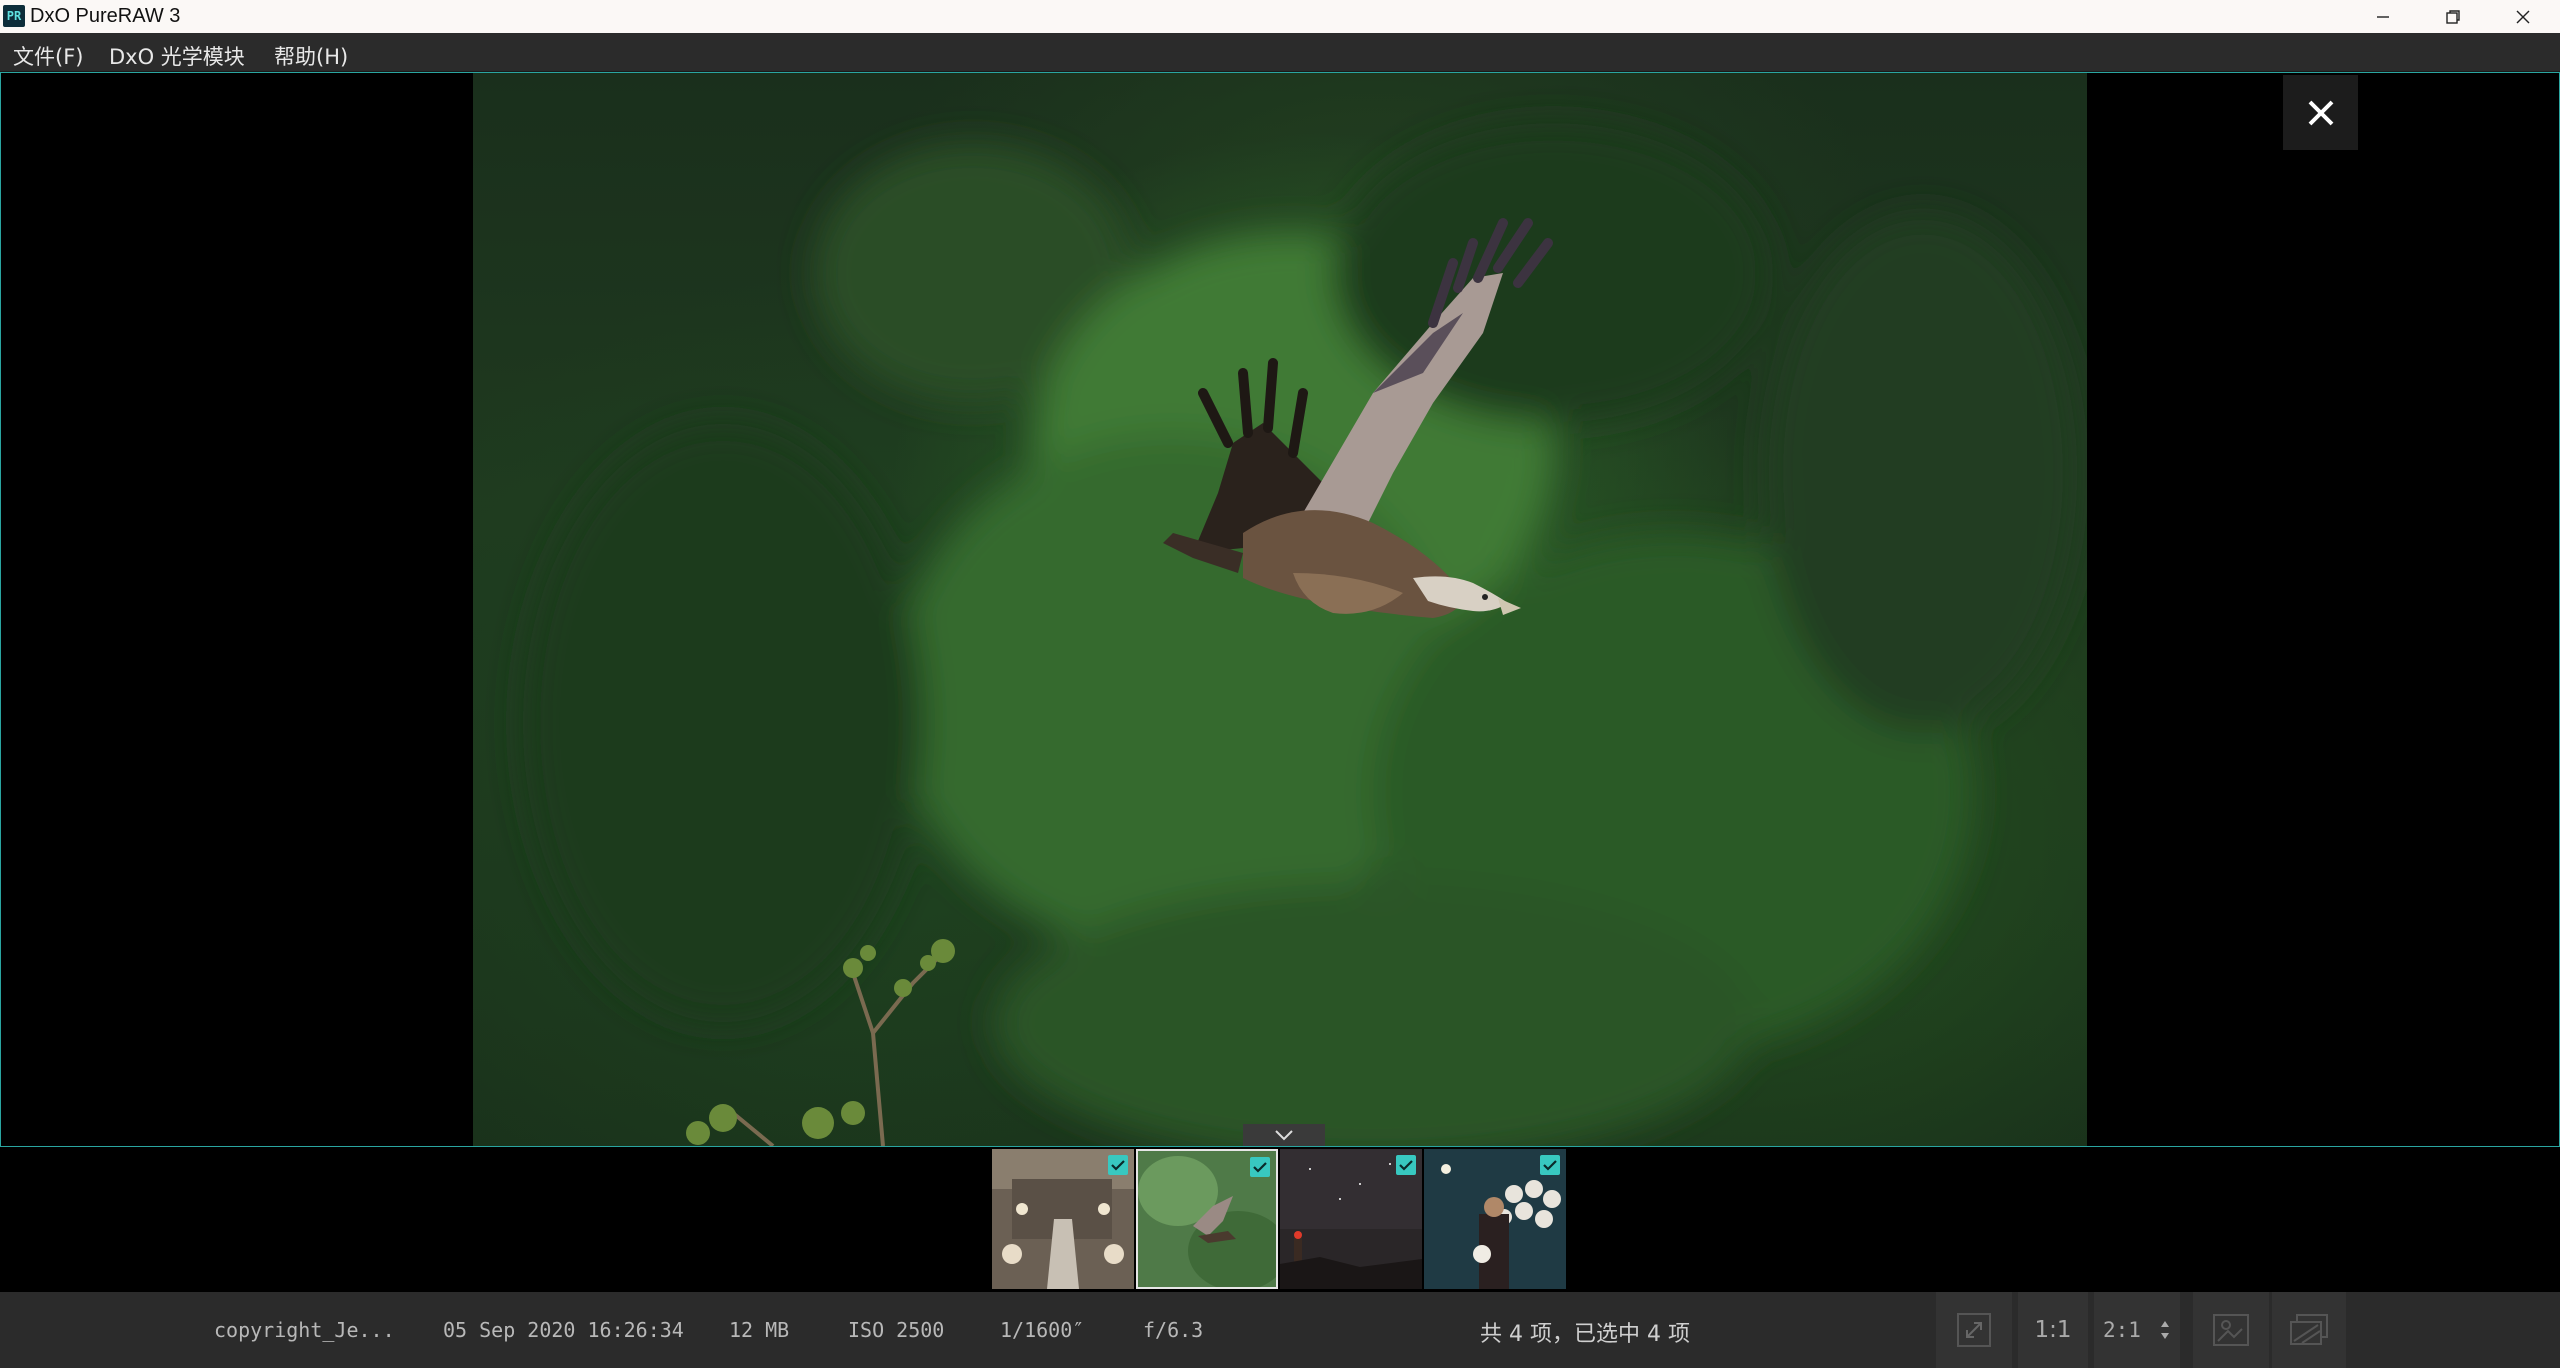 The height and width of the screenshot is (1368, 2560). I want to click on zoom-1-1-button: 1:1, so click(2053, 1330).